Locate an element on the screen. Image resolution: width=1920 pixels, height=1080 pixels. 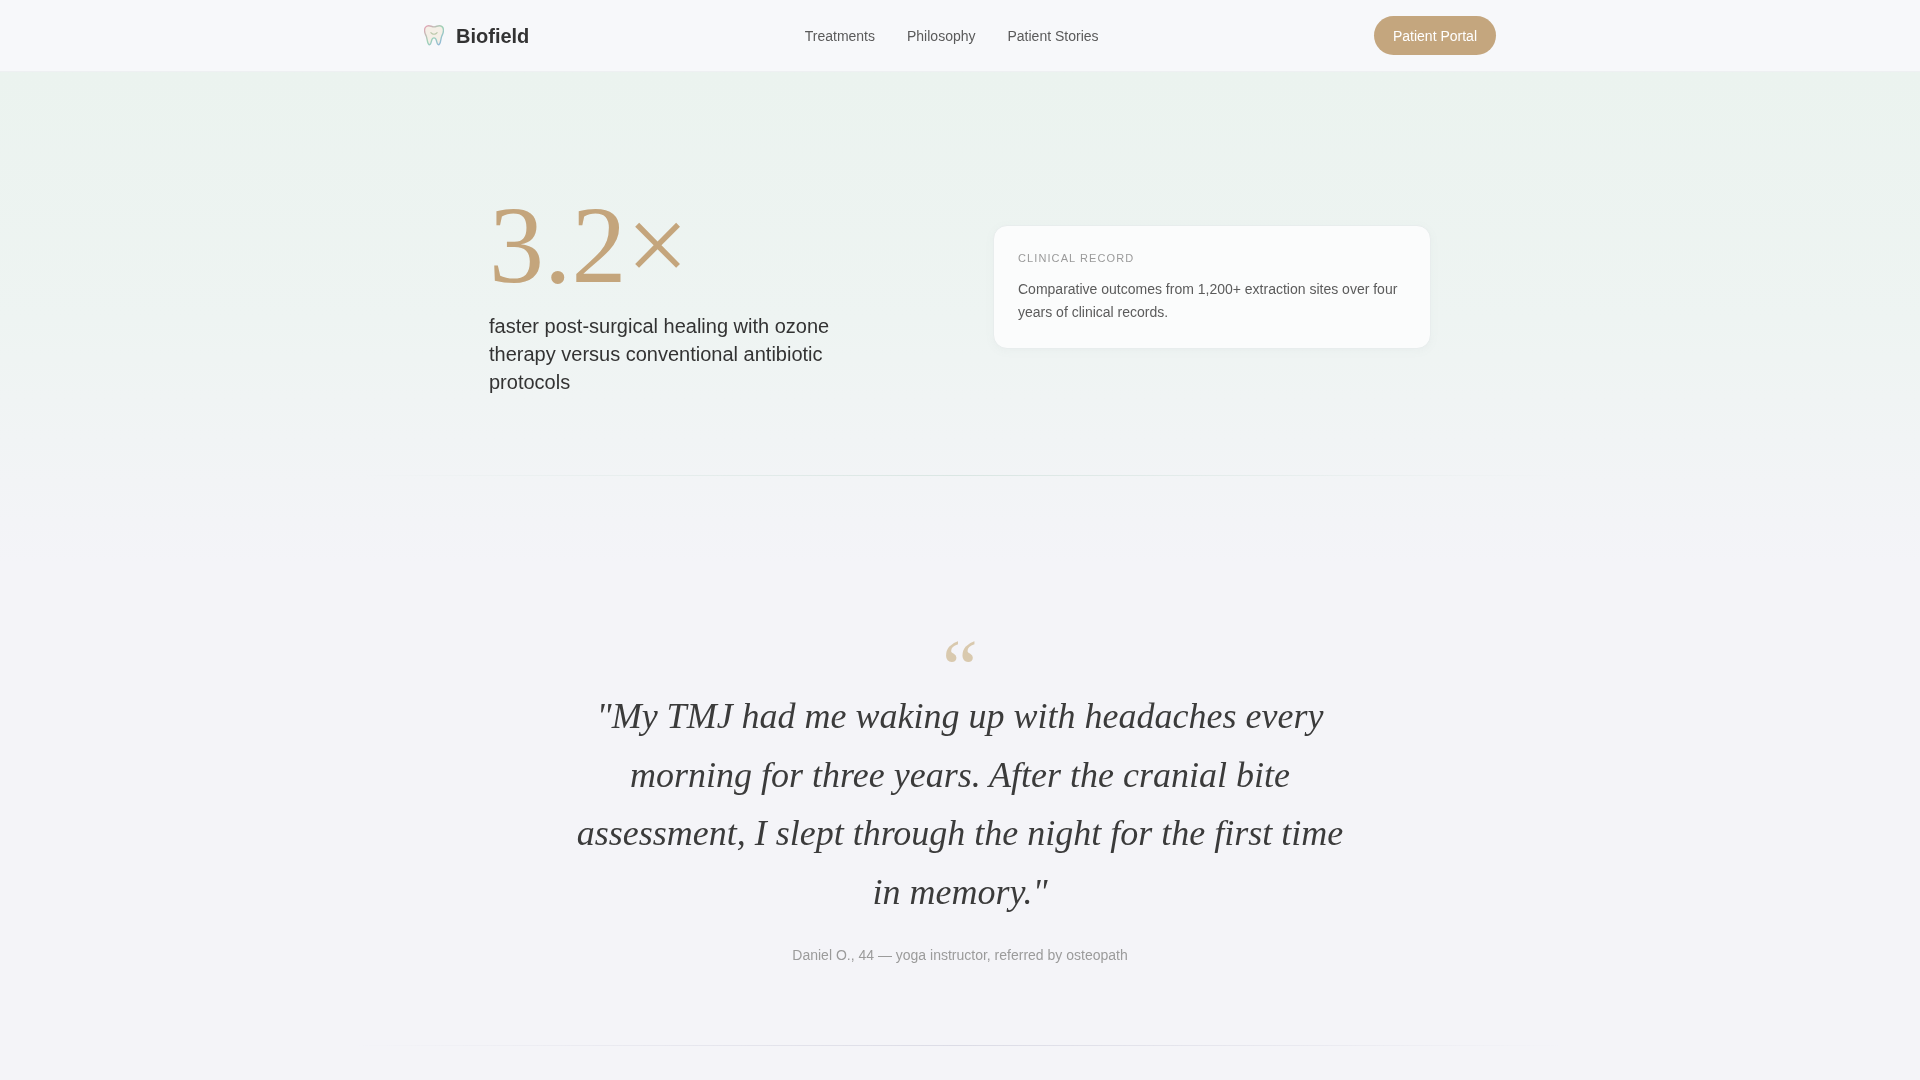
testimonial-quote: "My TMJ had me waking up with headaches every morning for three years. After the cranial bite assessment, I slept through the night for the first time in memory." is located at coordinates (960, 804).